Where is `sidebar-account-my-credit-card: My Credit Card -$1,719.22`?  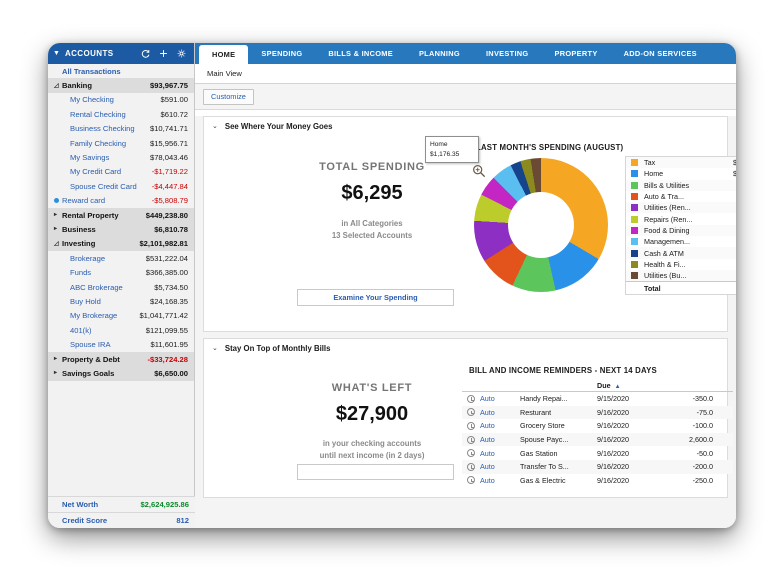
sidebar-account-my-credit-card: My Credit Card -$1,719.22 is located at coordinates (121, 172).